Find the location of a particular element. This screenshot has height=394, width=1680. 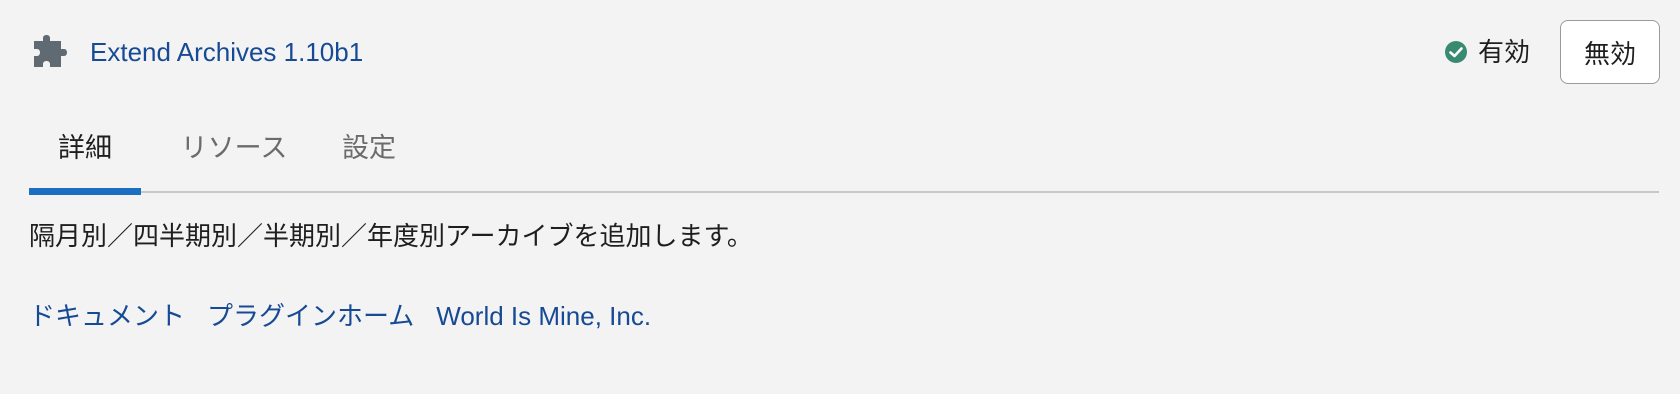

plugin-title-link: Extend Archives 1.10b1 is located at coordinates (226, 52).